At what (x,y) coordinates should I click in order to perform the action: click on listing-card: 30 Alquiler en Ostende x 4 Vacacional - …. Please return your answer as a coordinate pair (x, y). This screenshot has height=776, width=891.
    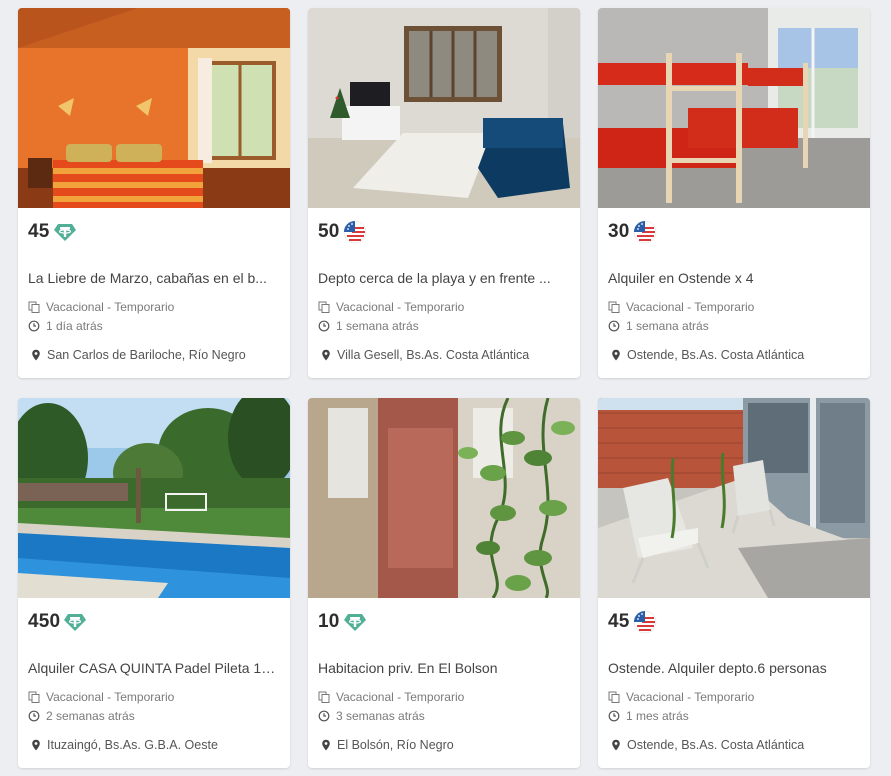
    Looking at the image, I should click on (734, 193).